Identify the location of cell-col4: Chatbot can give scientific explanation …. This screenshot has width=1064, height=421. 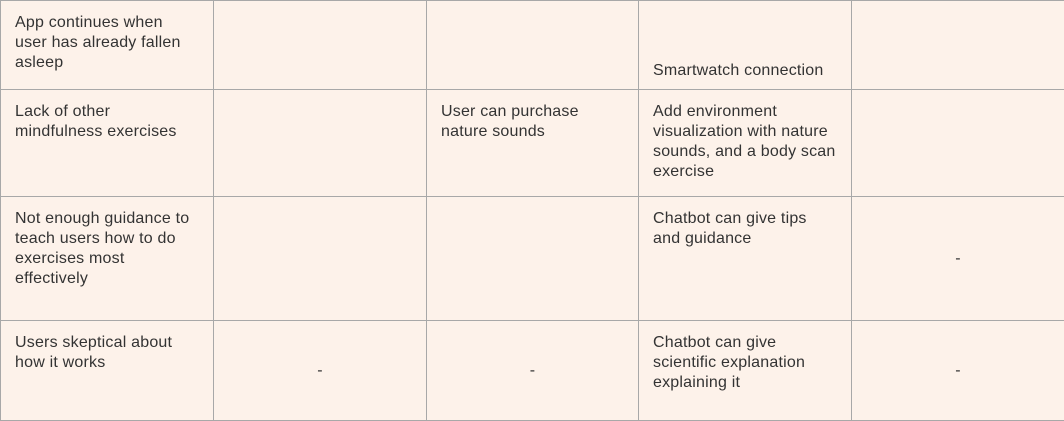
(745, 371).